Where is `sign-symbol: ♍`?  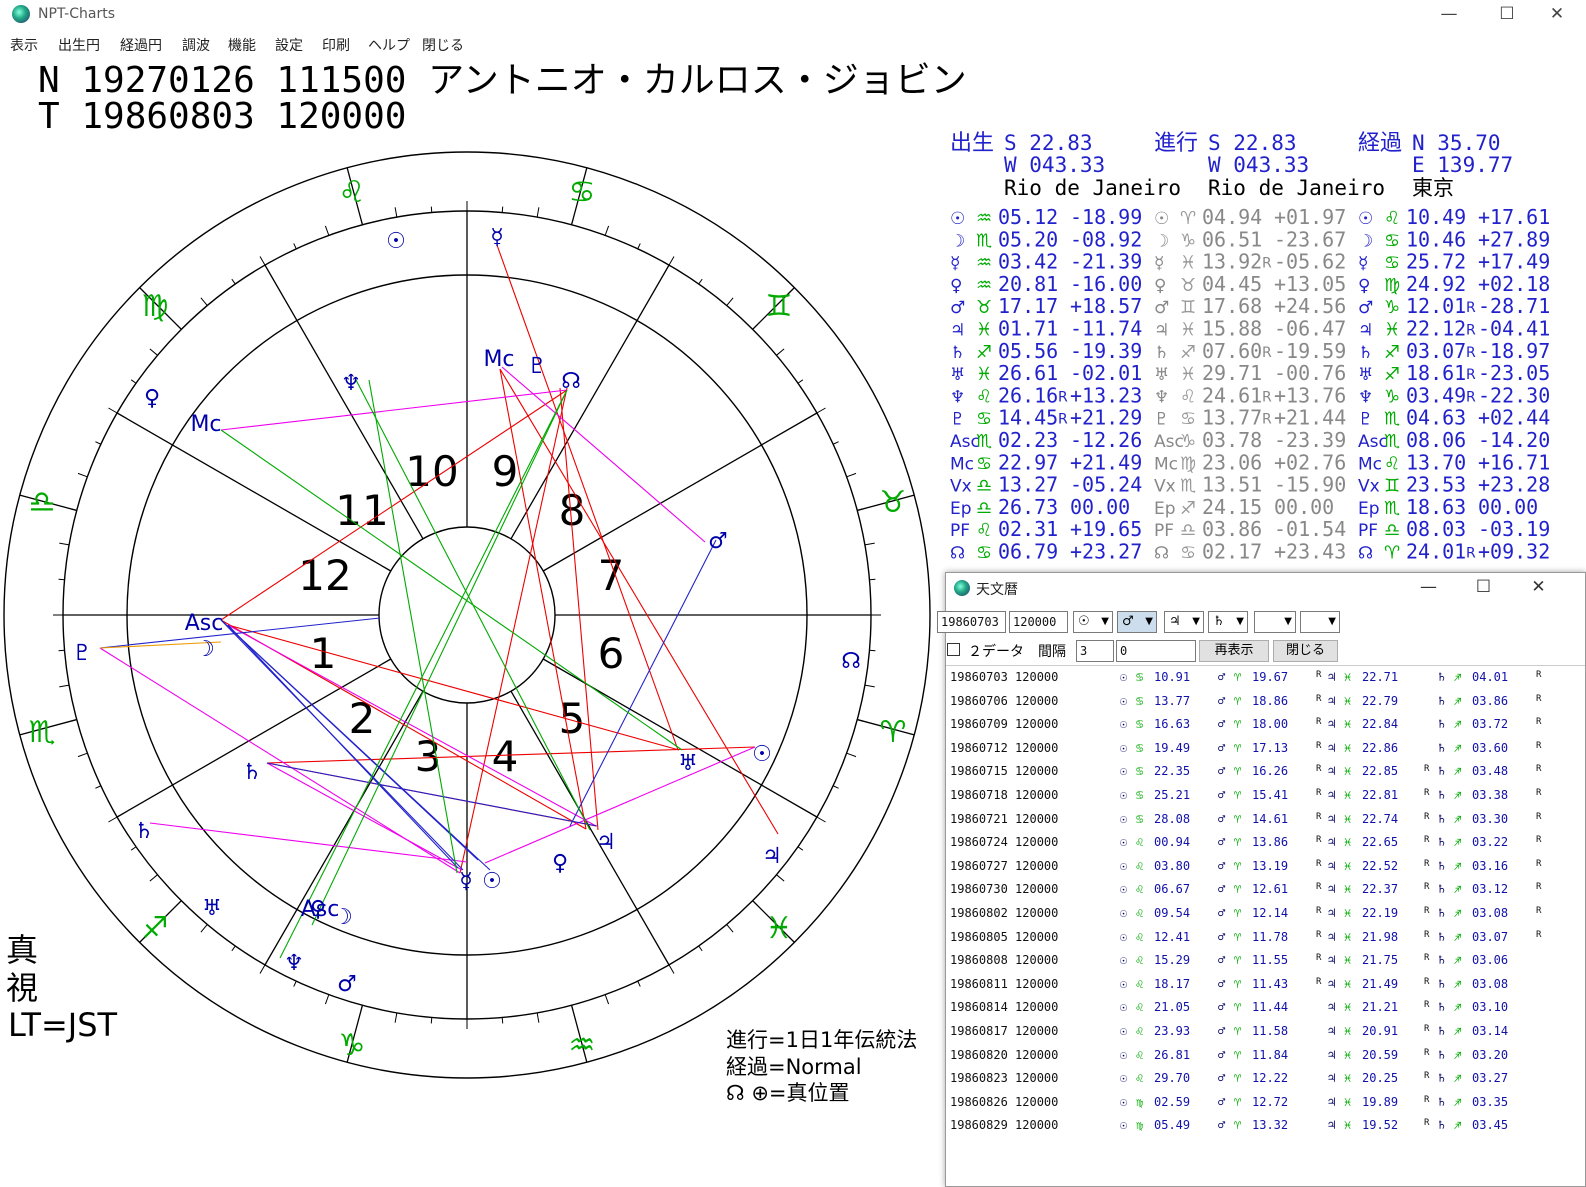
sign-symbol: ♍ is located at coordinates (1392, 285).